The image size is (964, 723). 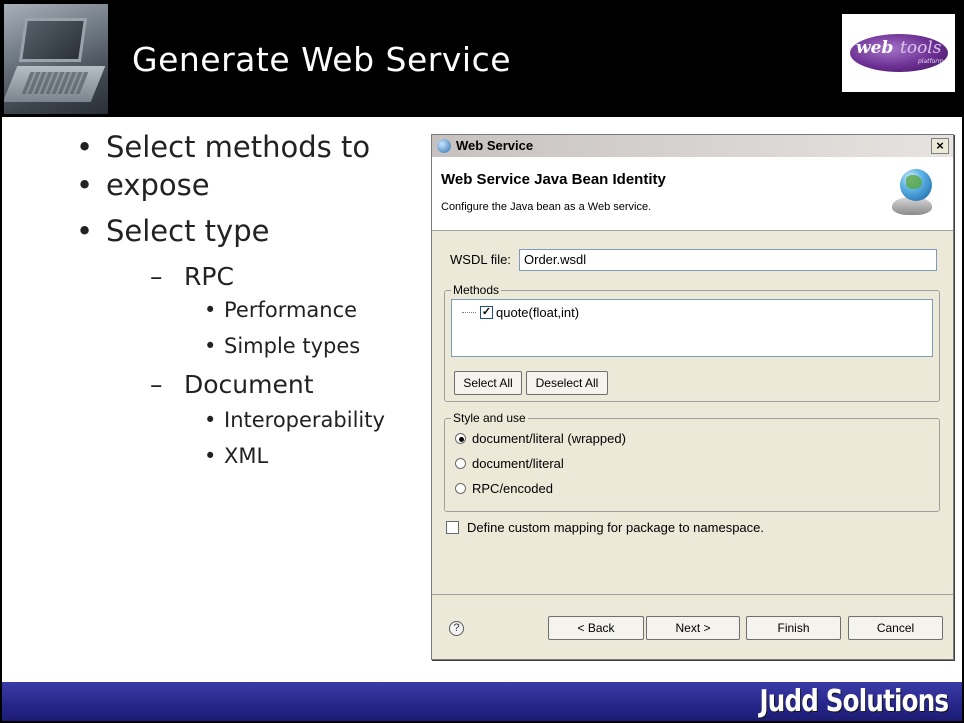 What do you see at coordinates (495, 145) in the screenshot?
I see `dialog-title: Web Service` at bounding box center [495, 145].